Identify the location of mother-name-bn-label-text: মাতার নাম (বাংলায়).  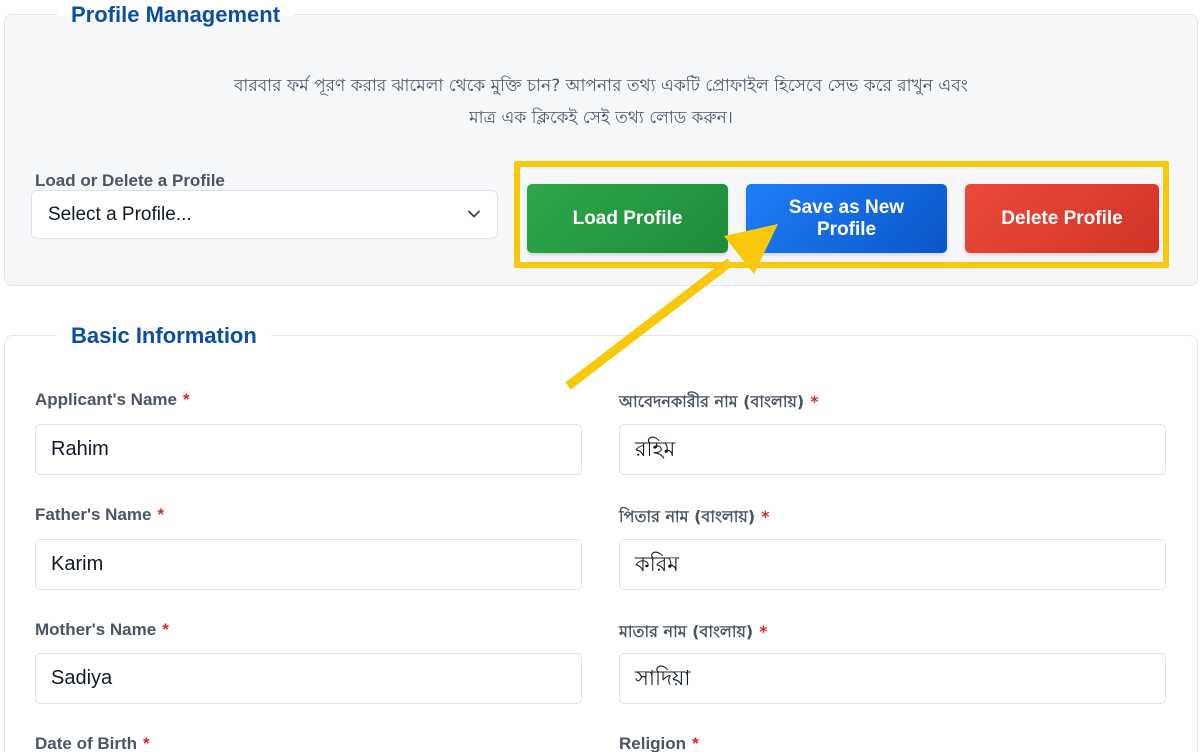
(686, 631).